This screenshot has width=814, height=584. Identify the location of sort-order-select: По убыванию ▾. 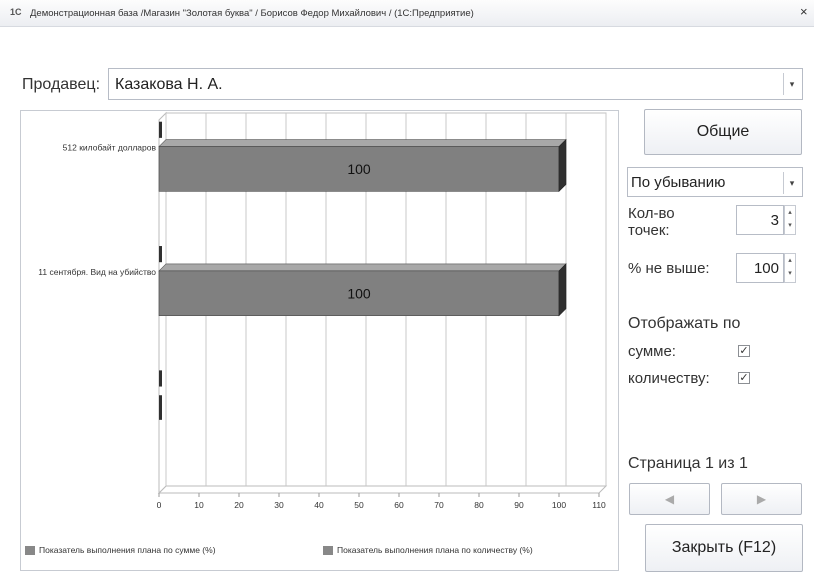
(715, 182).